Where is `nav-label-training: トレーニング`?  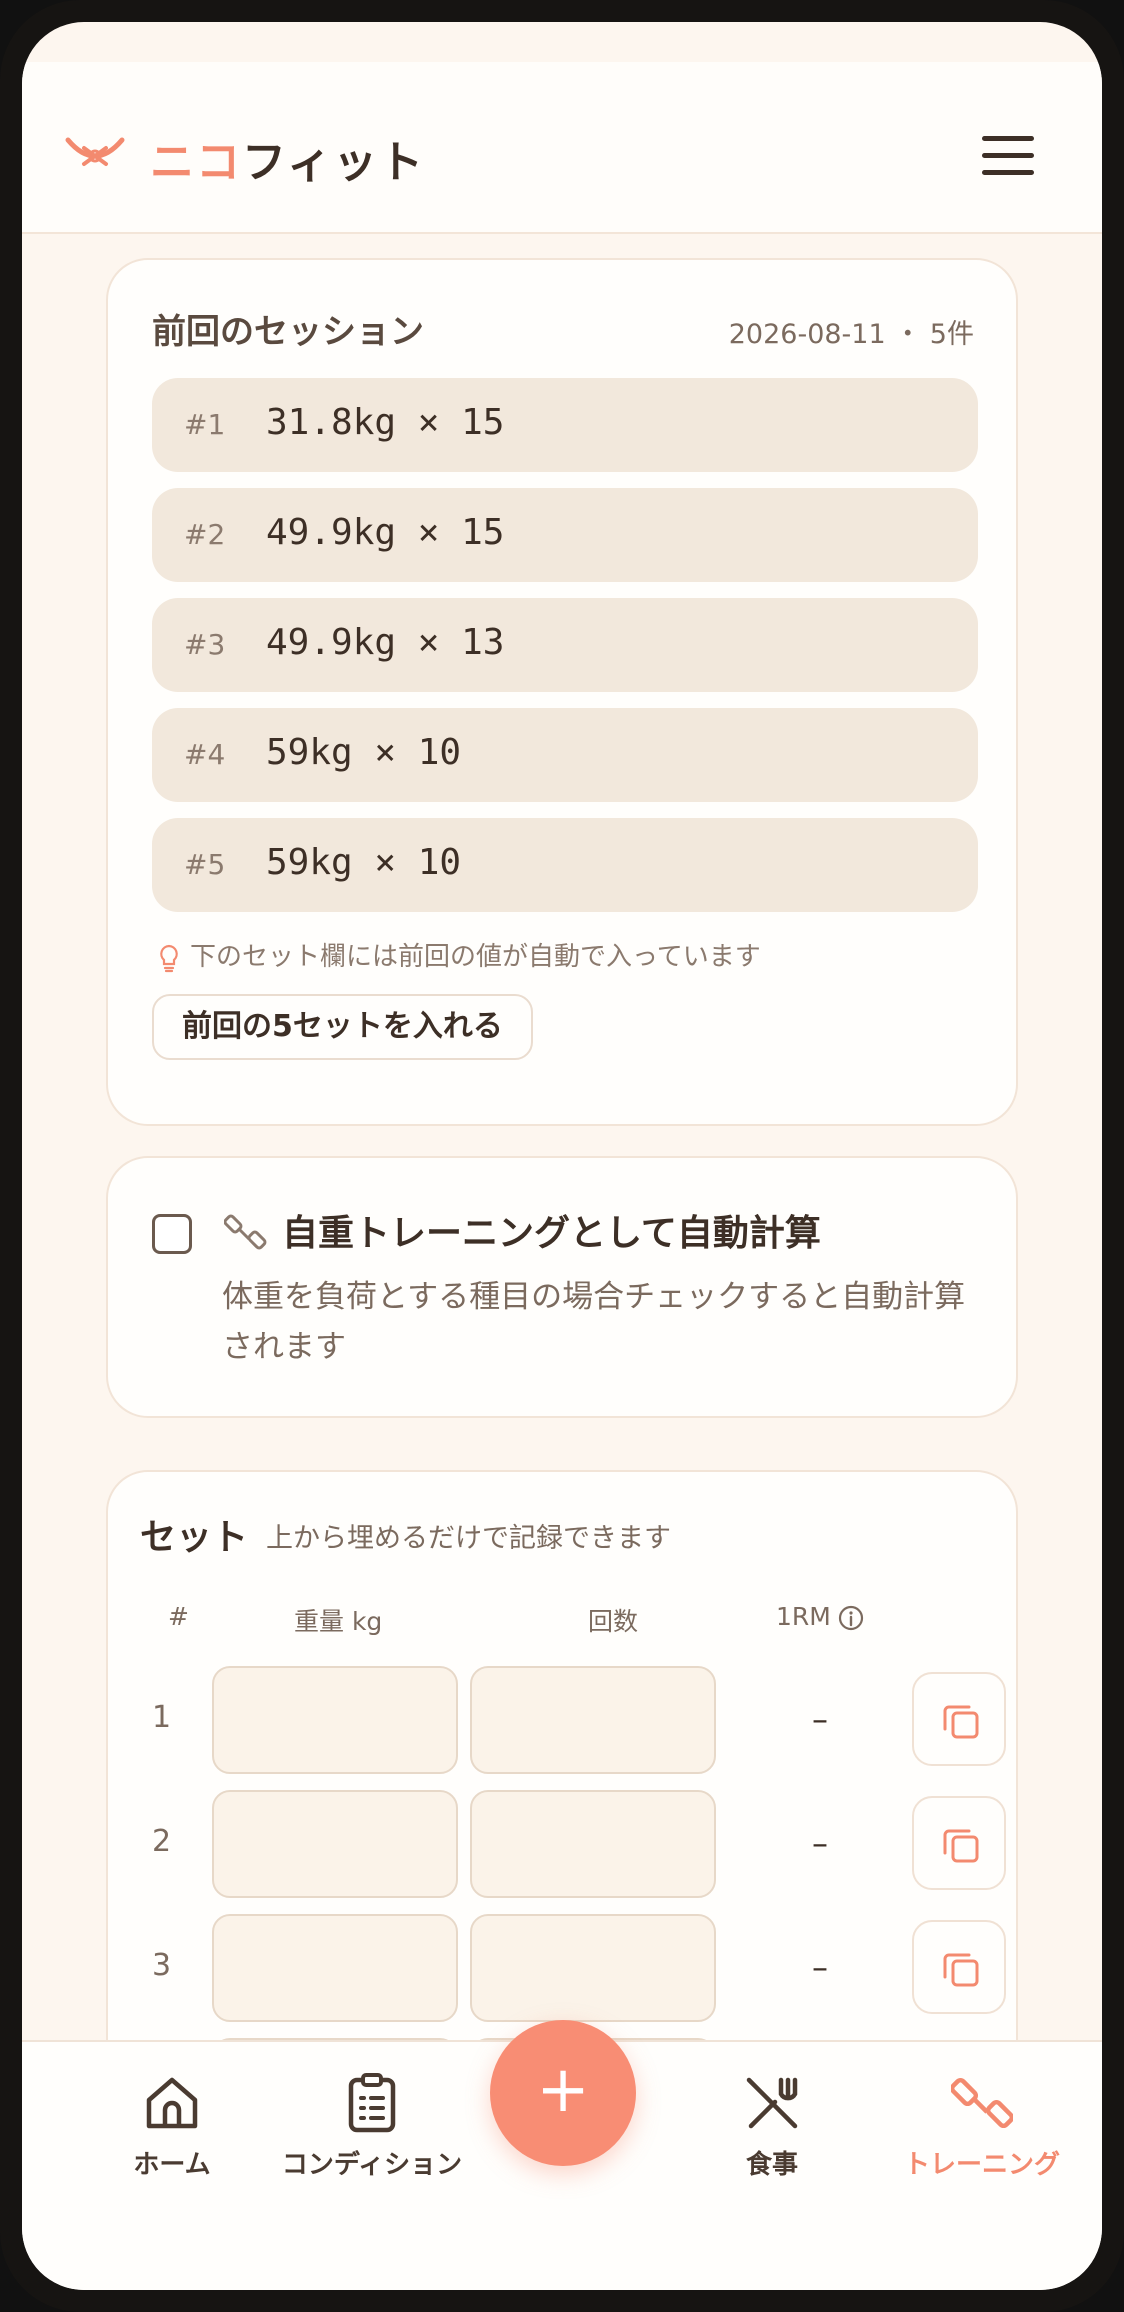 nav-label-training: トレーニング is located at coordinates (981, 2165).